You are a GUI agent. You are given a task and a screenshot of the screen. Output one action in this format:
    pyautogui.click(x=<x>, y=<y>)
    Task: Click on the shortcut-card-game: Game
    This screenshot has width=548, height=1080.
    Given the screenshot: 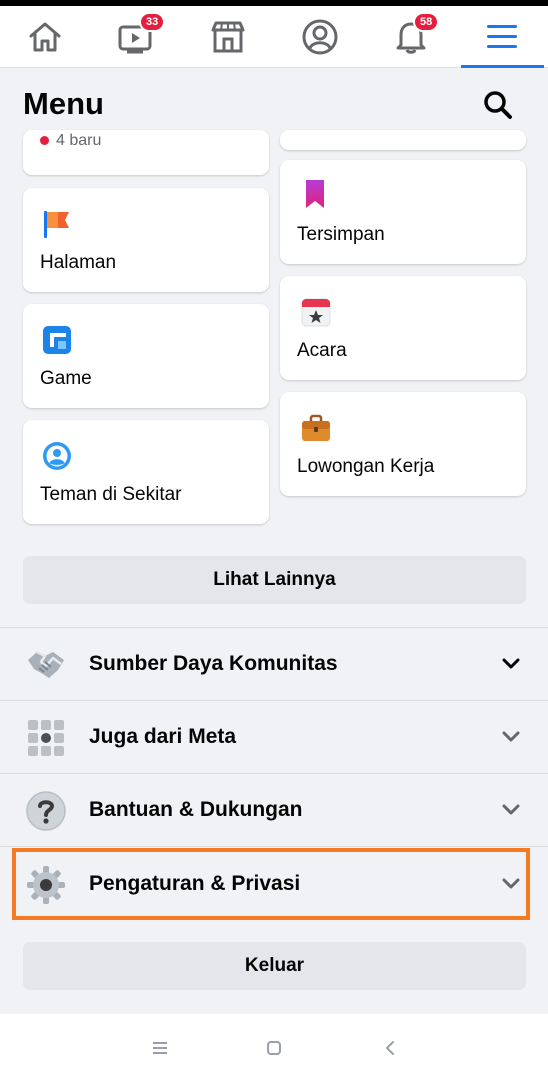 What is the action you would take?
    pyautogui.click(x=146, y=356)
    